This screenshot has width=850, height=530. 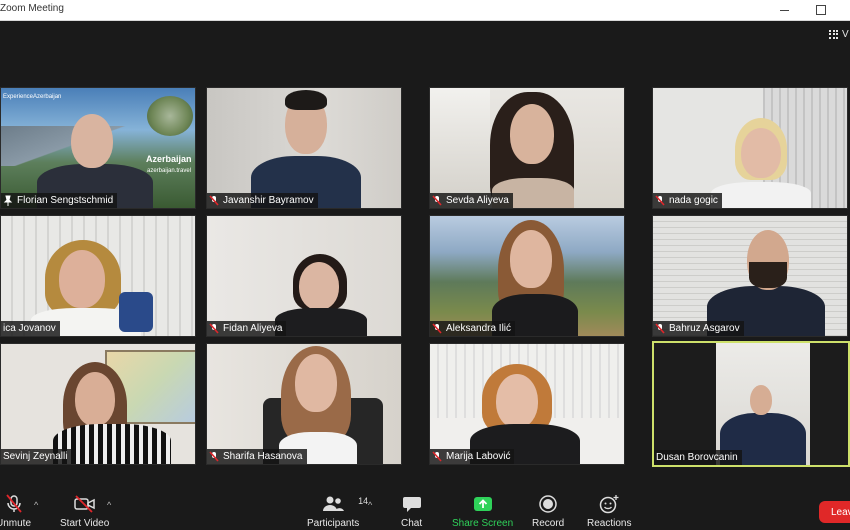 I want to click on chair, so click(x=136, y=312).